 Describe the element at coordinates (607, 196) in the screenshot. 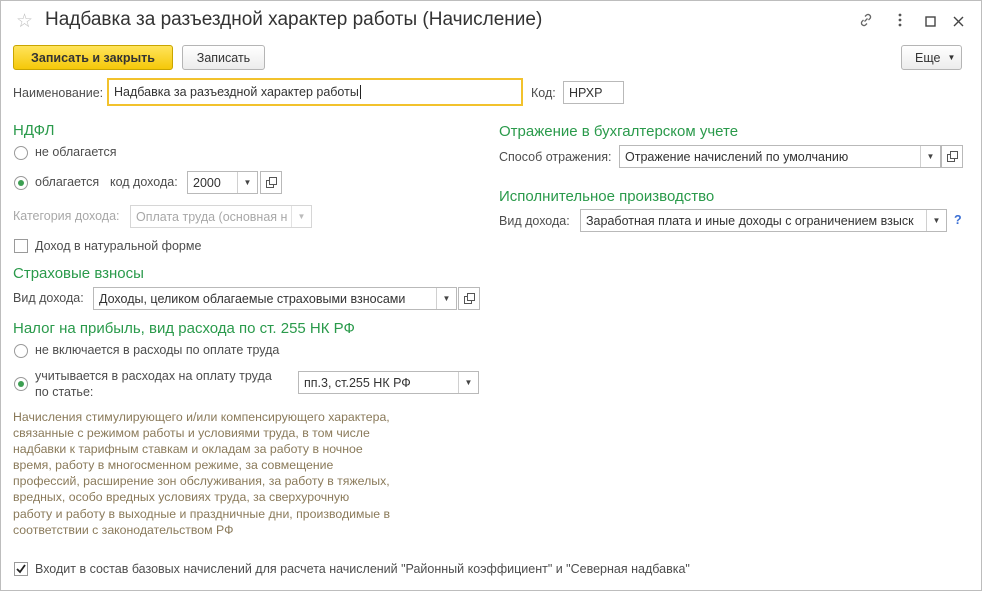

I see `enforcement-section-header: Исполнительное производство` at that location.